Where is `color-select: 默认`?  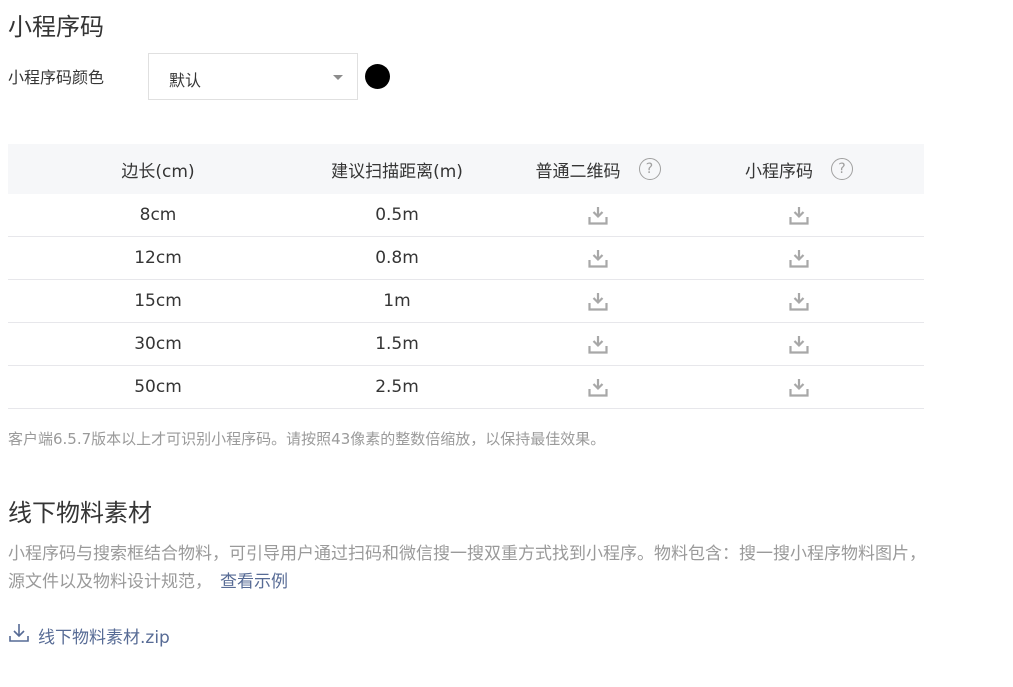
color-select: 默认 is located at coordinates (253, 76).